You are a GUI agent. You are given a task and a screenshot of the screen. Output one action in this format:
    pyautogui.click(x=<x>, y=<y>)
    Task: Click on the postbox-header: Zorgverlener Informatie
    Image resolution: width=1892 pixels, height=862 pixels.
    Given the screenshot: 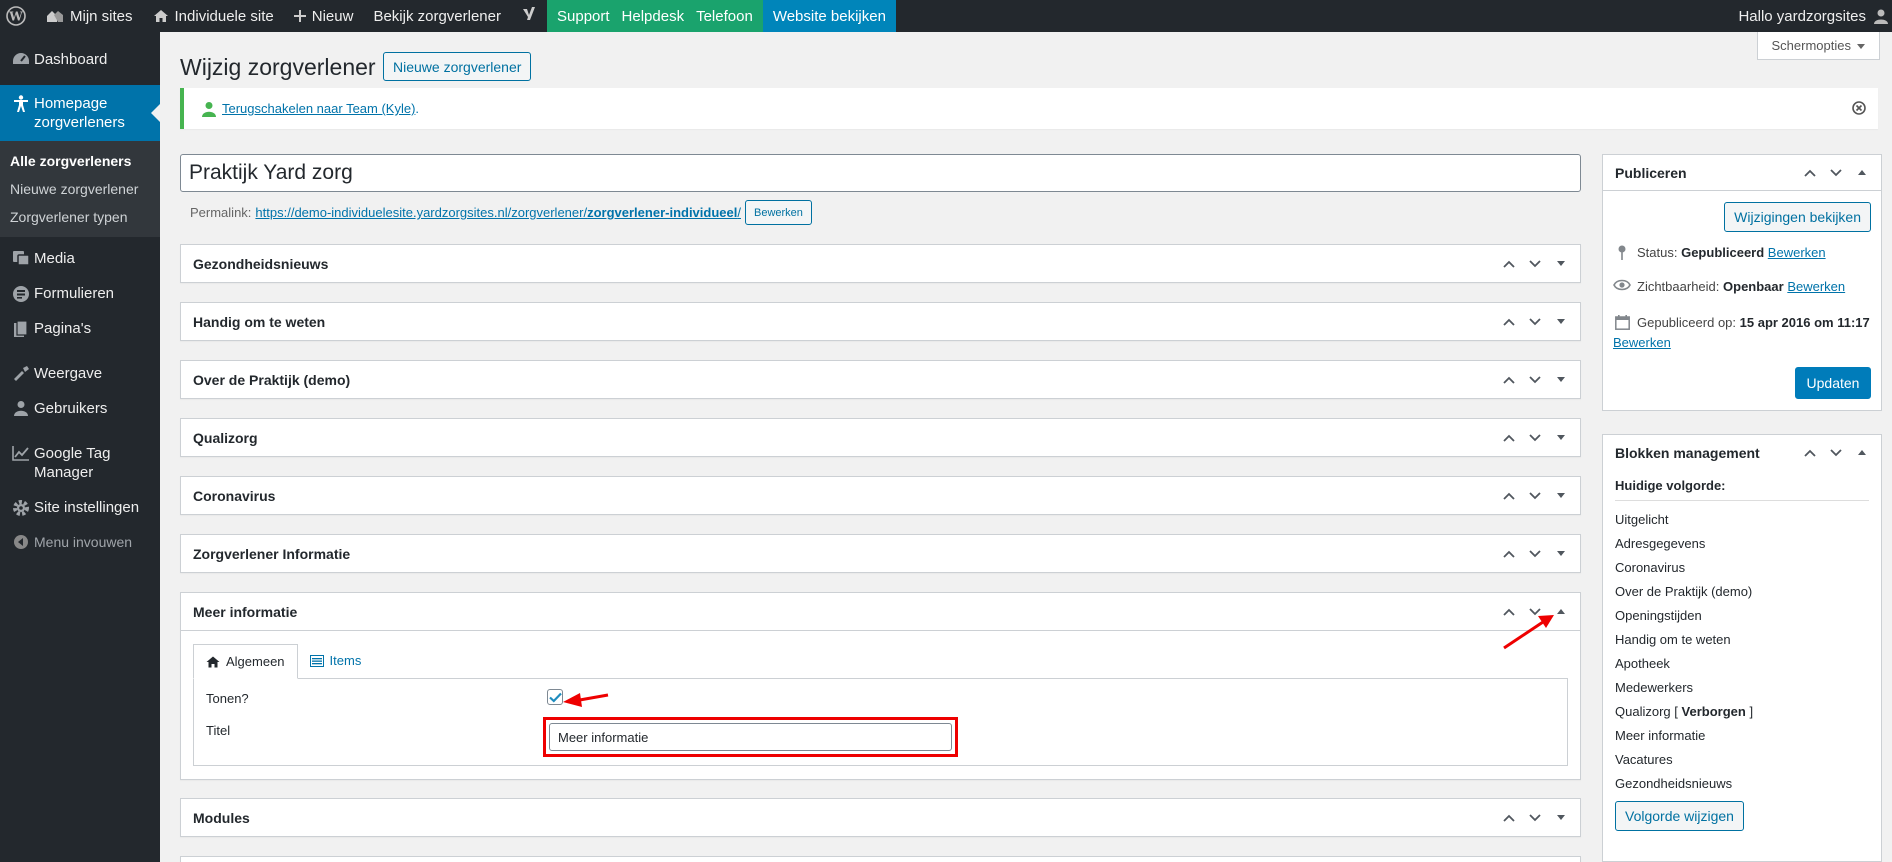 What is the action you would take?
    pyautogui.click(x=880, y=553)
    